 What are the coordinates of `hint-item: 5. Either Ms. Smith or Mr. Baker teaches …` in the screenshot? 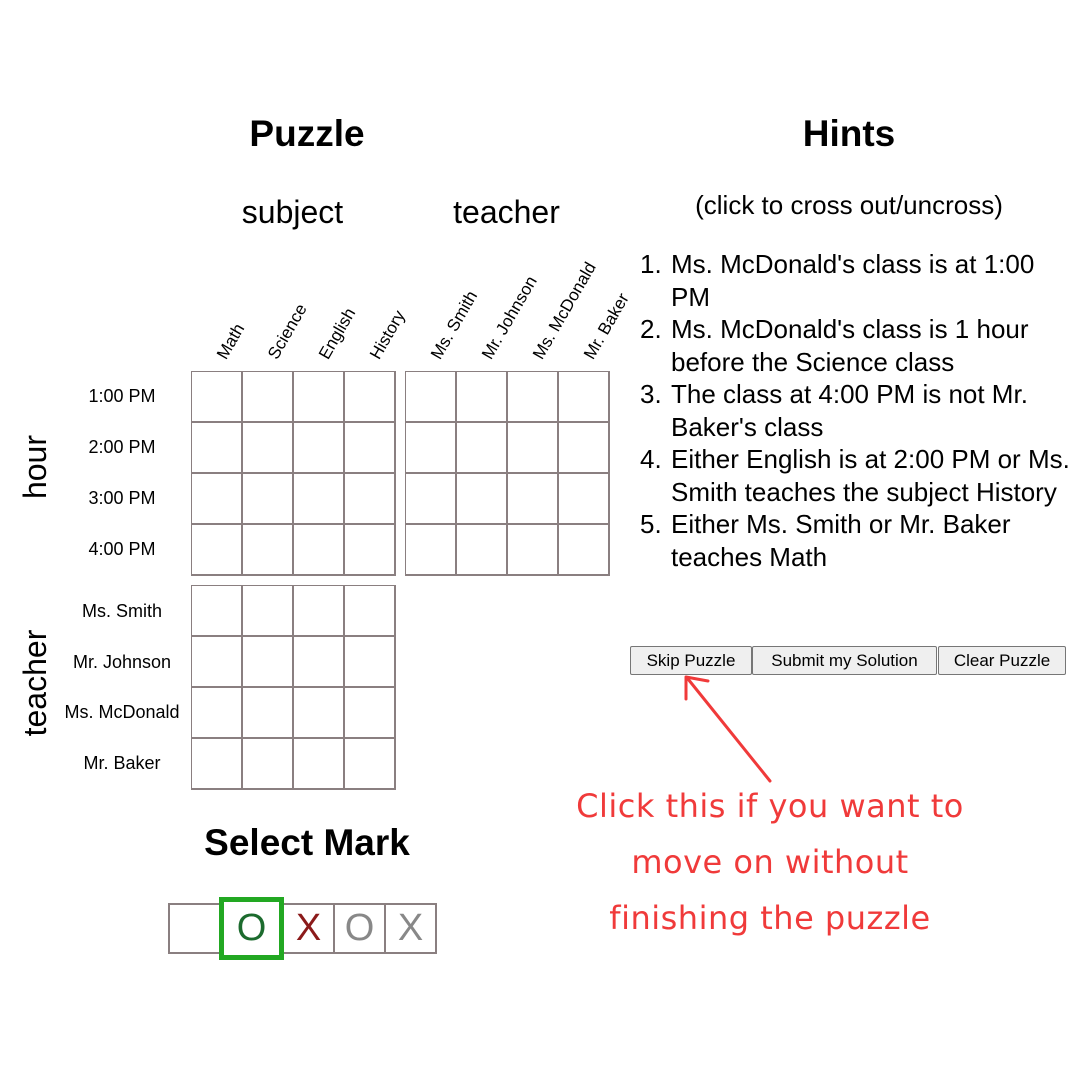 It's located at (855, 540).